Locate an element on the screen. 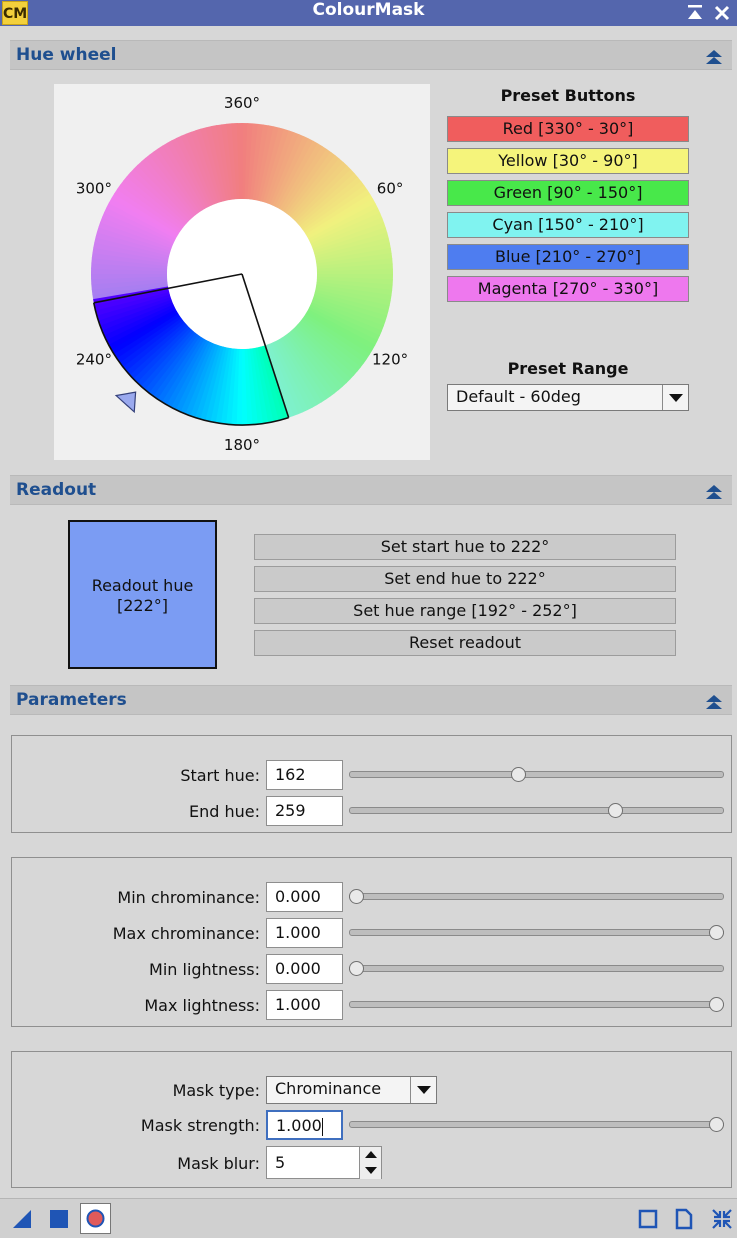 The width and height of the screenshot is (737, 1238). degree-label: 120° is located at coordinates (390, 360).